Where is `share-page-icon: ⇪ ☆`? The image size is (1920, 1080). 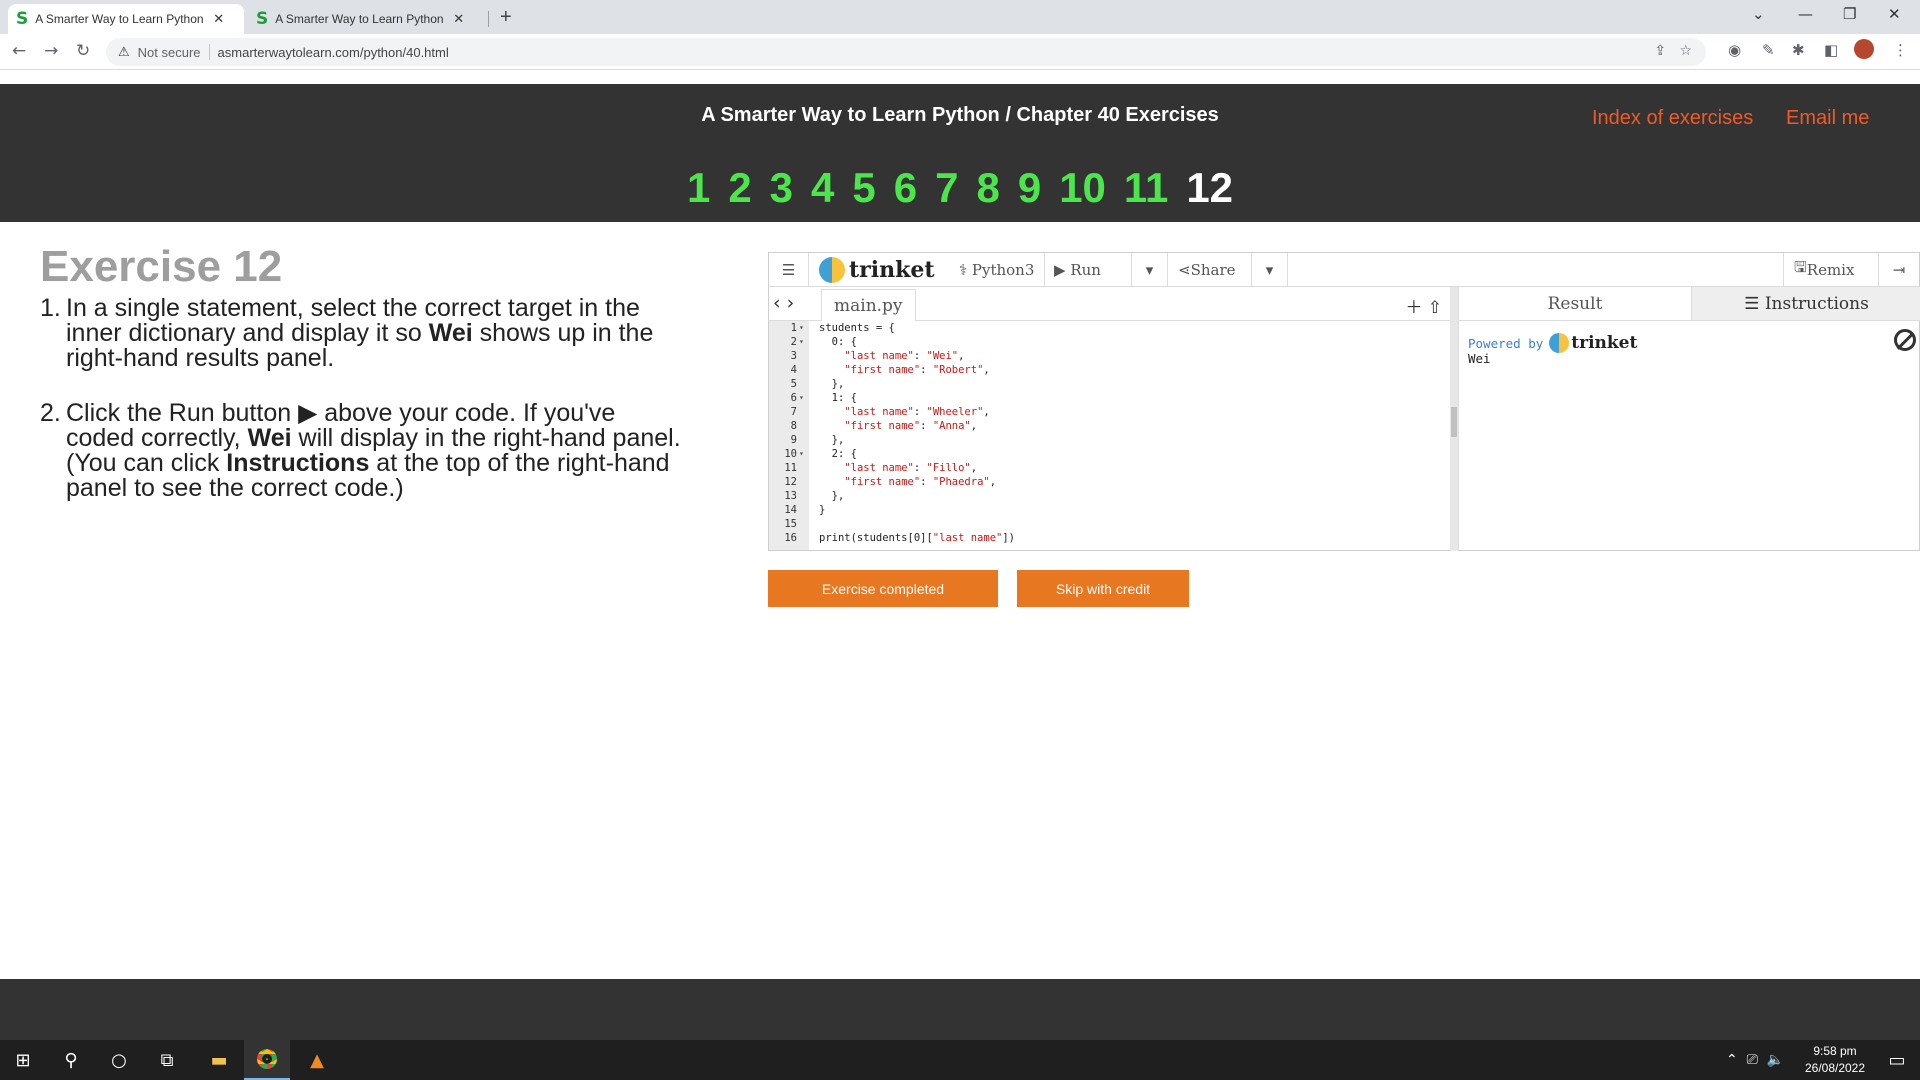
share-page-icon: ⇪ ☆ is located at coordinates (1673, 51).